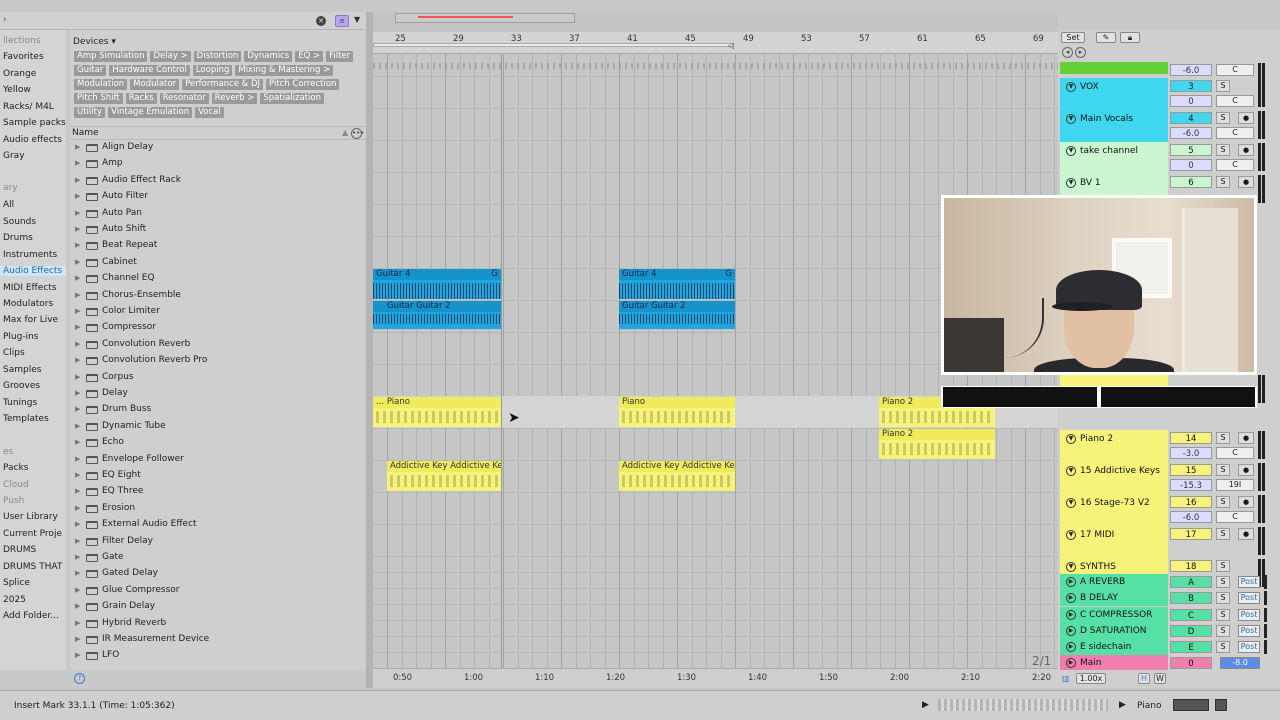 The image size is (1280, 720). What do you see at coordinates (30, 517) in the screenshot?
I see `category-item: User Library` at bounding box center [30, 517].